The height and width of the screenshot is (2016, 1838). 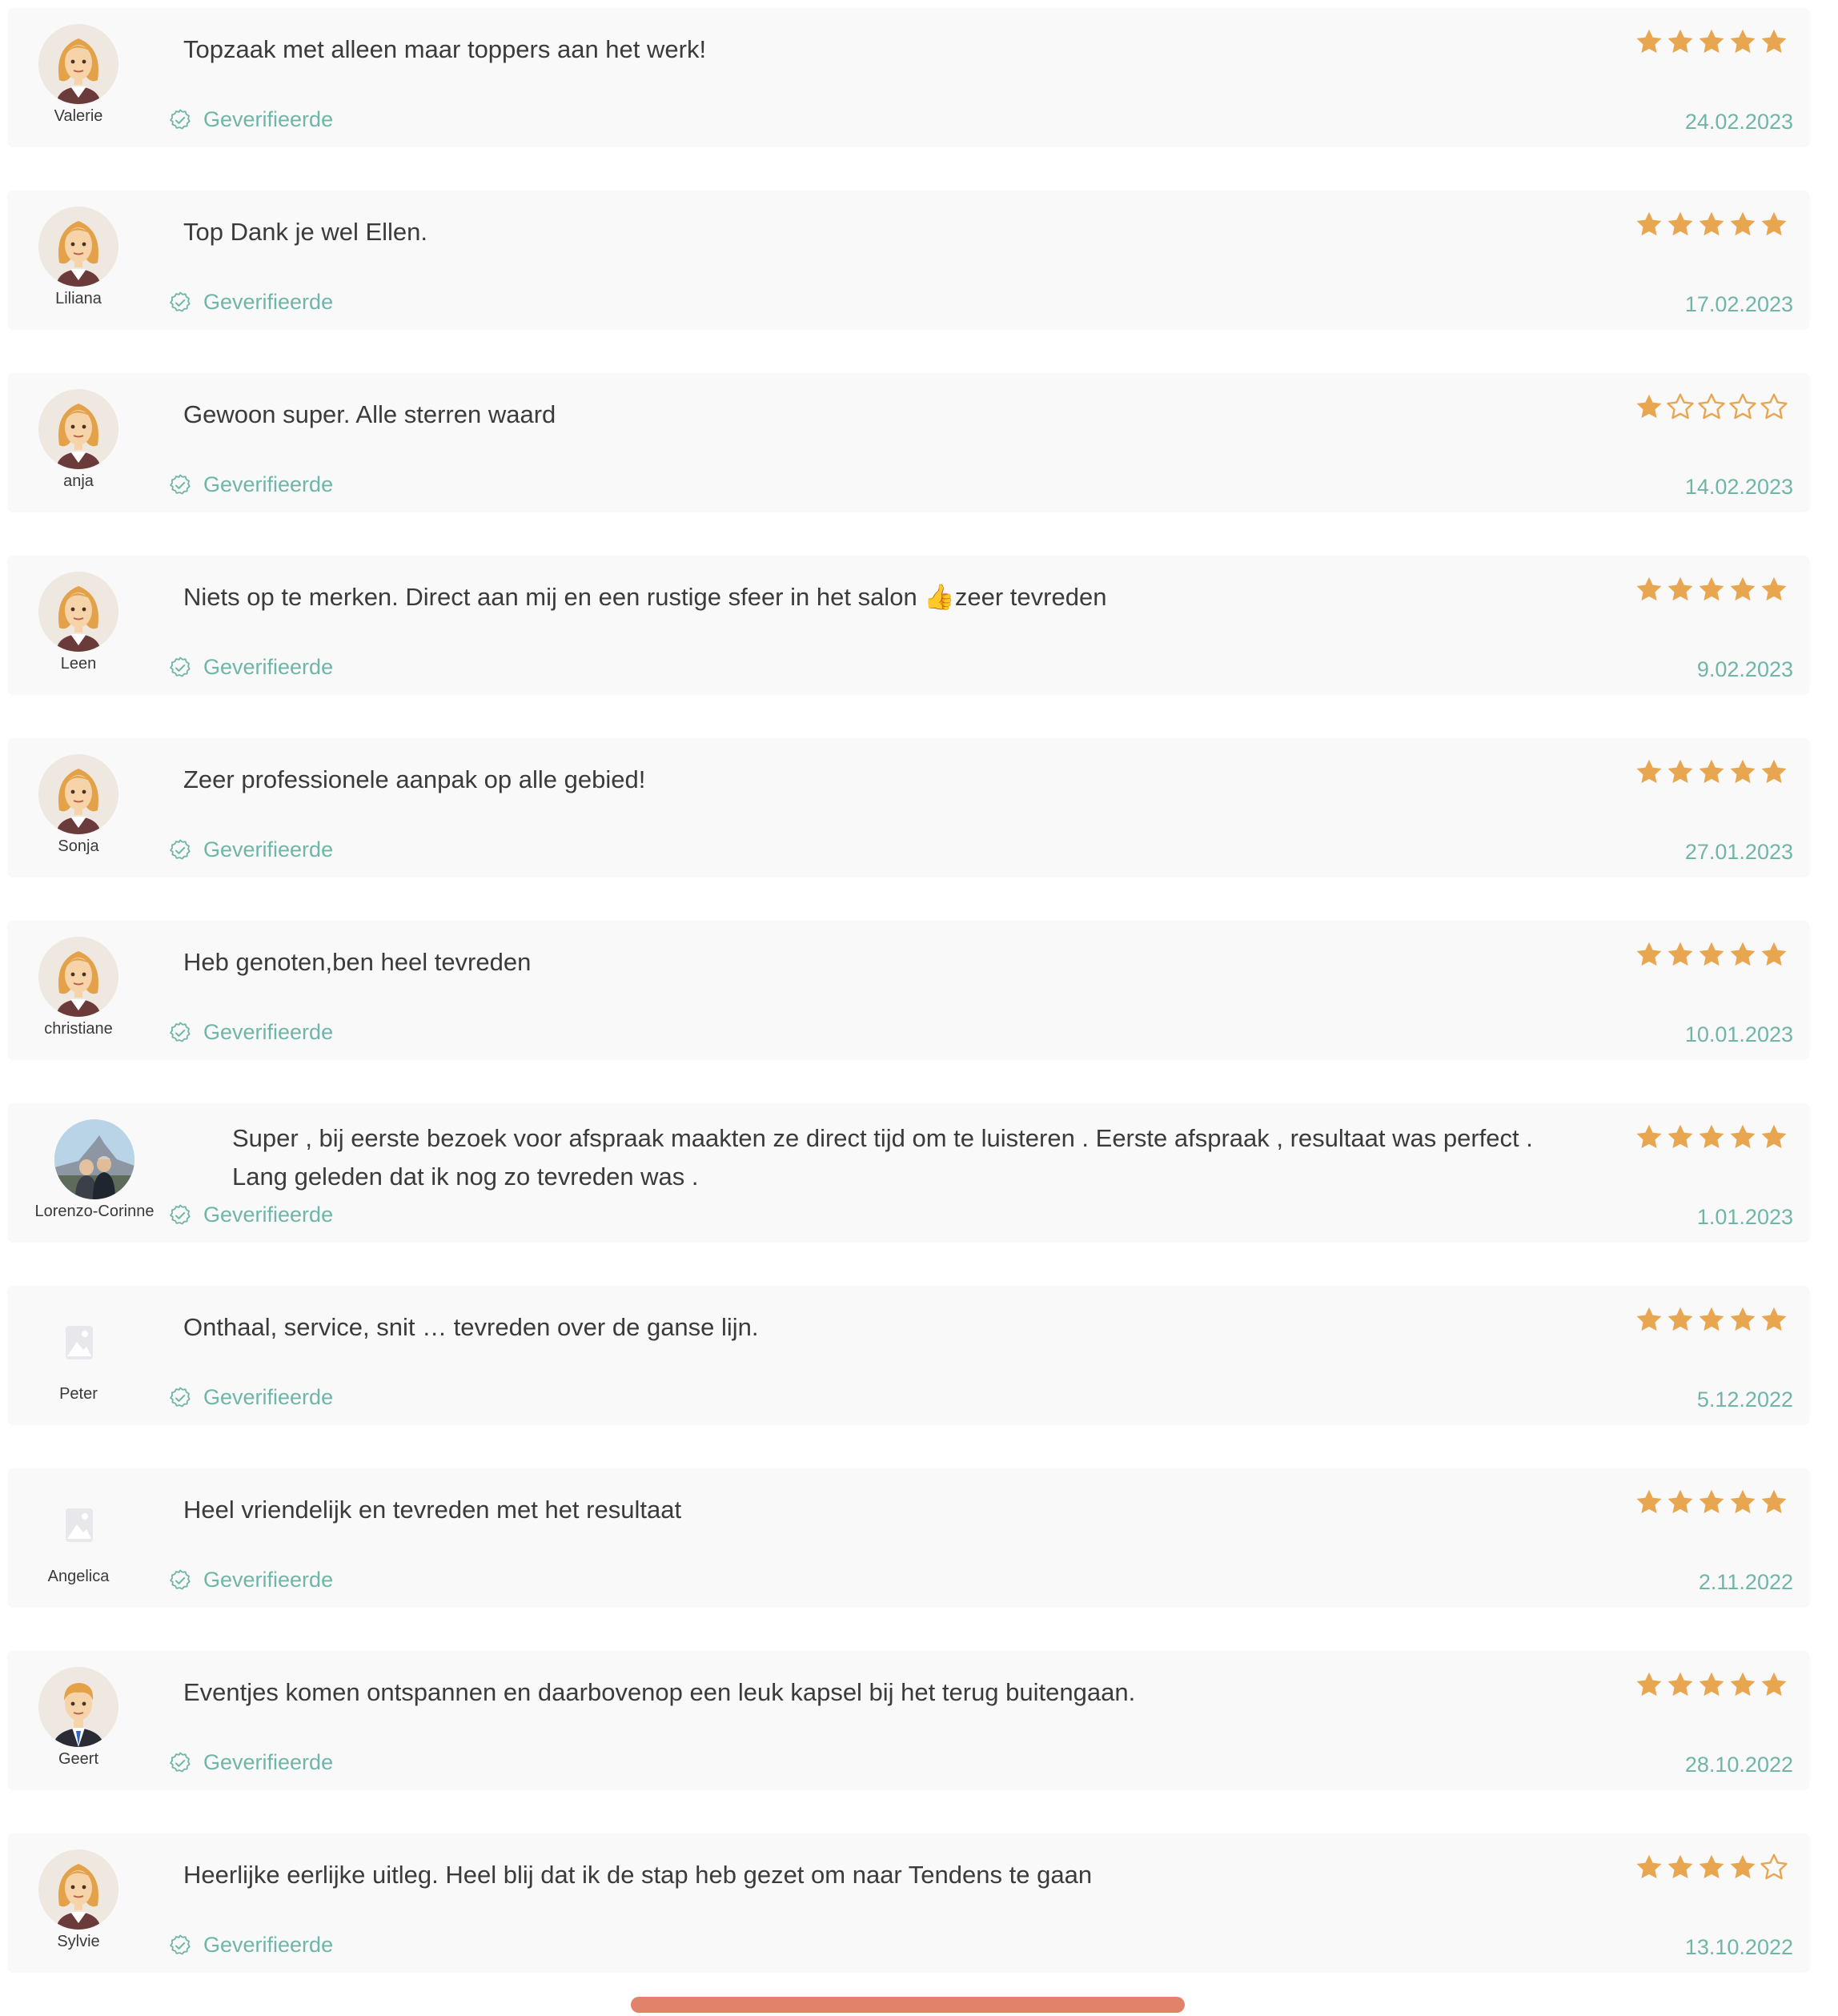 What do you see at coordinates (908, 2005) in the screenshot?
I see `load-more-button` at bounding box center [908, 2005].